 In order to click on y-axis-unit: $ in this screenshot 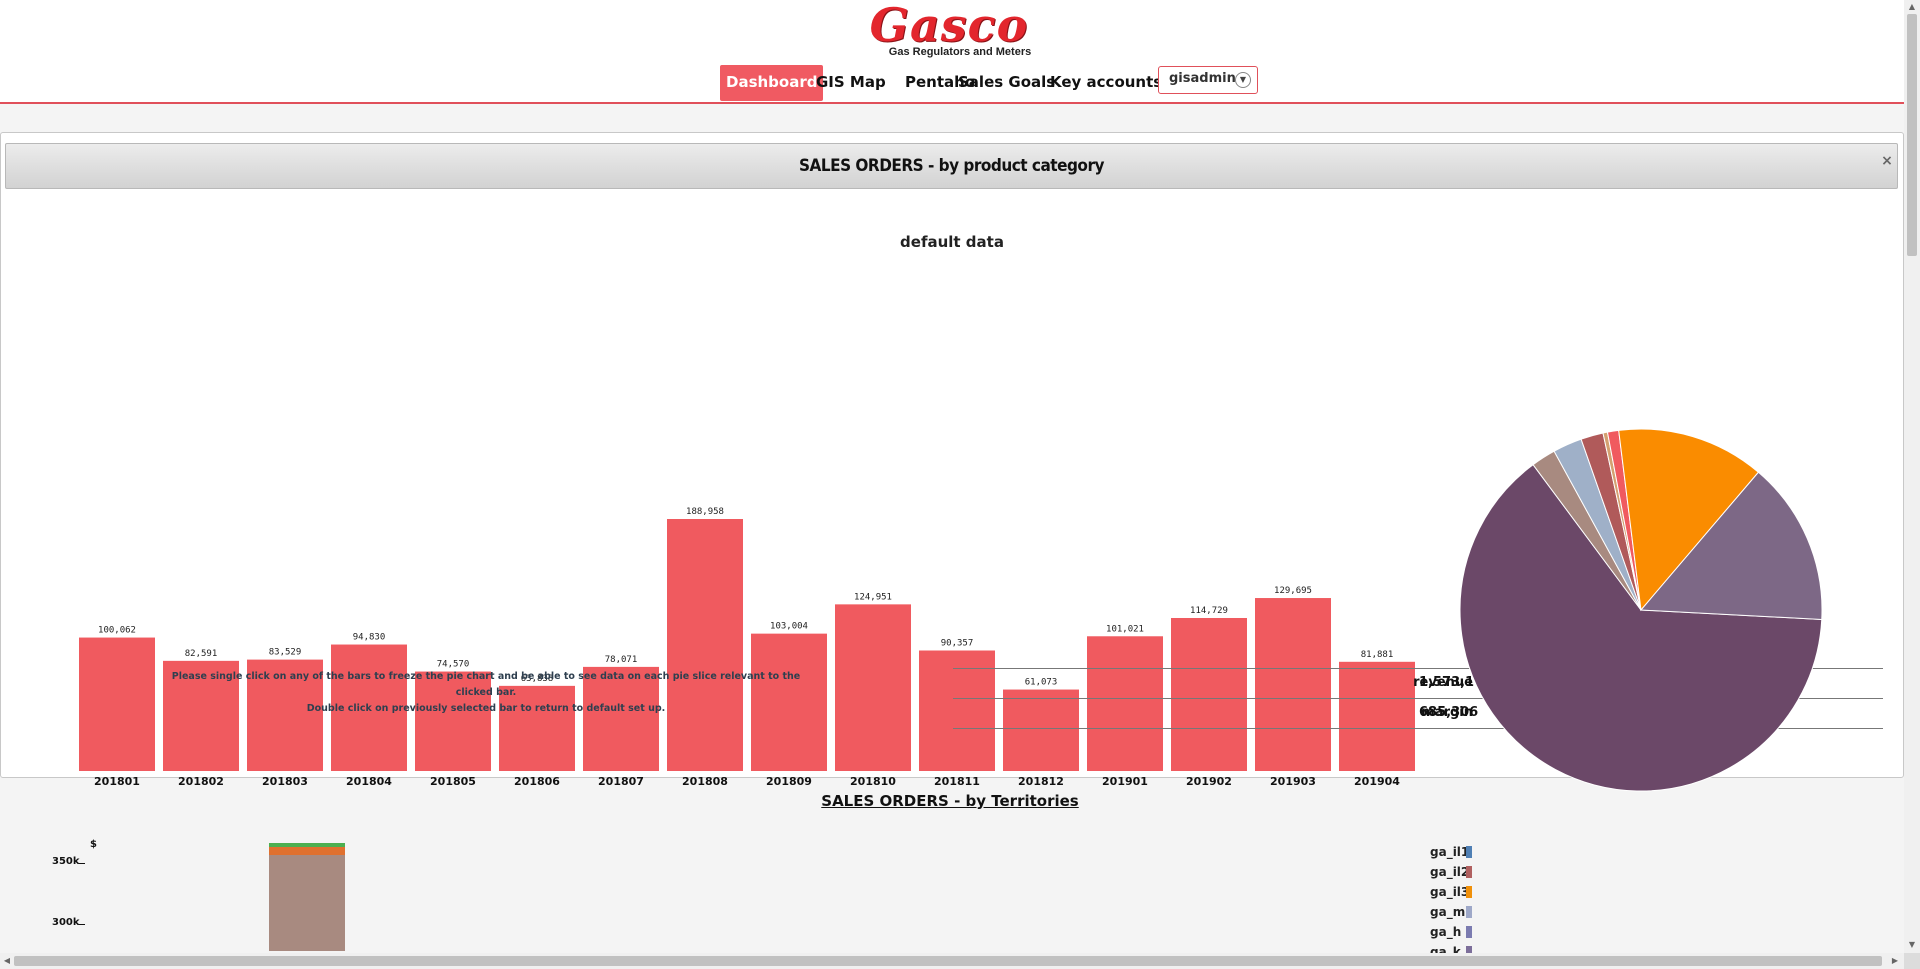, I will do `click(93, 844)`.